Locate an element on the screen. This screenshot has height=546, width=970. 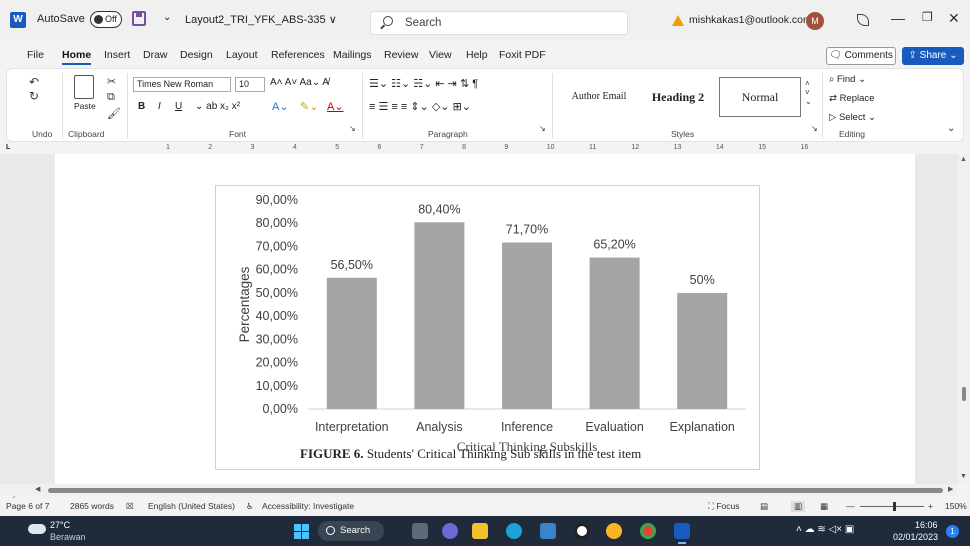
document-title: Layout2_TRI_YFK_ABS-335 ∨ is located at coordinates (261, 19).